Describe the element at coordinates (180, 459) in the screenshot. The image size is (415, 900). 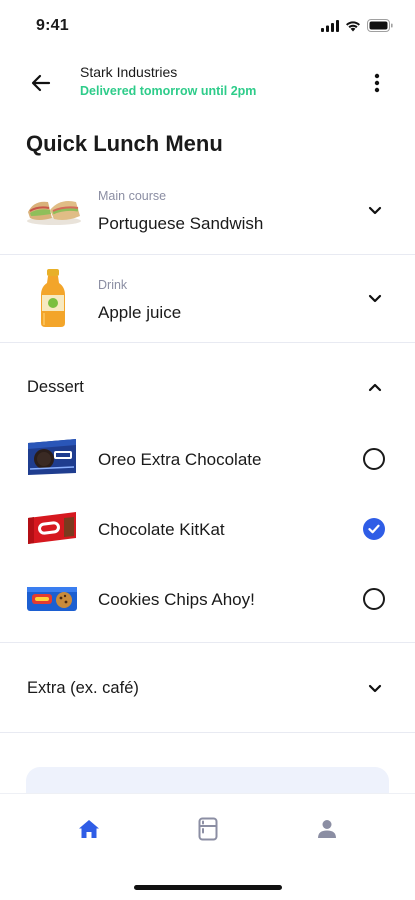
I see `dessert-option-label: Oreo Extra Chocolate` at that location.